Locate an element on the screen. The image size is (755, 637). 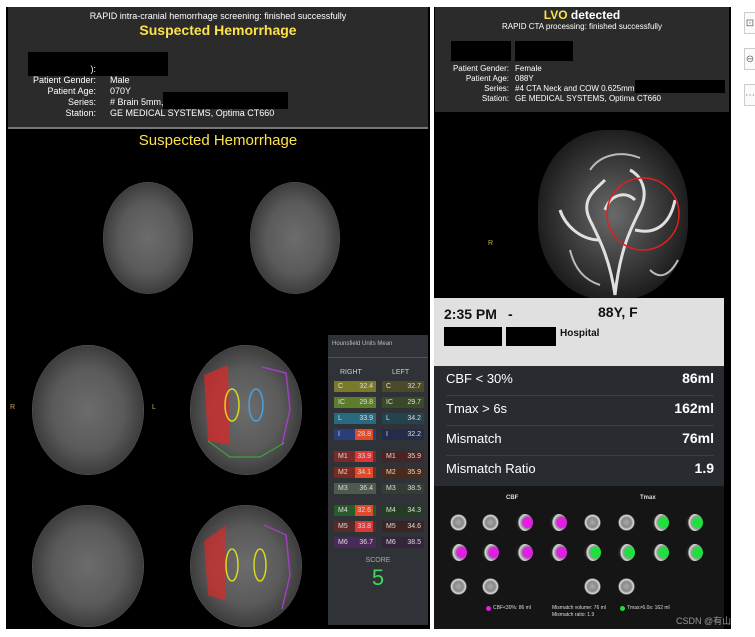
hu-region-value: 32.4 is located at coordinates (366, 386).